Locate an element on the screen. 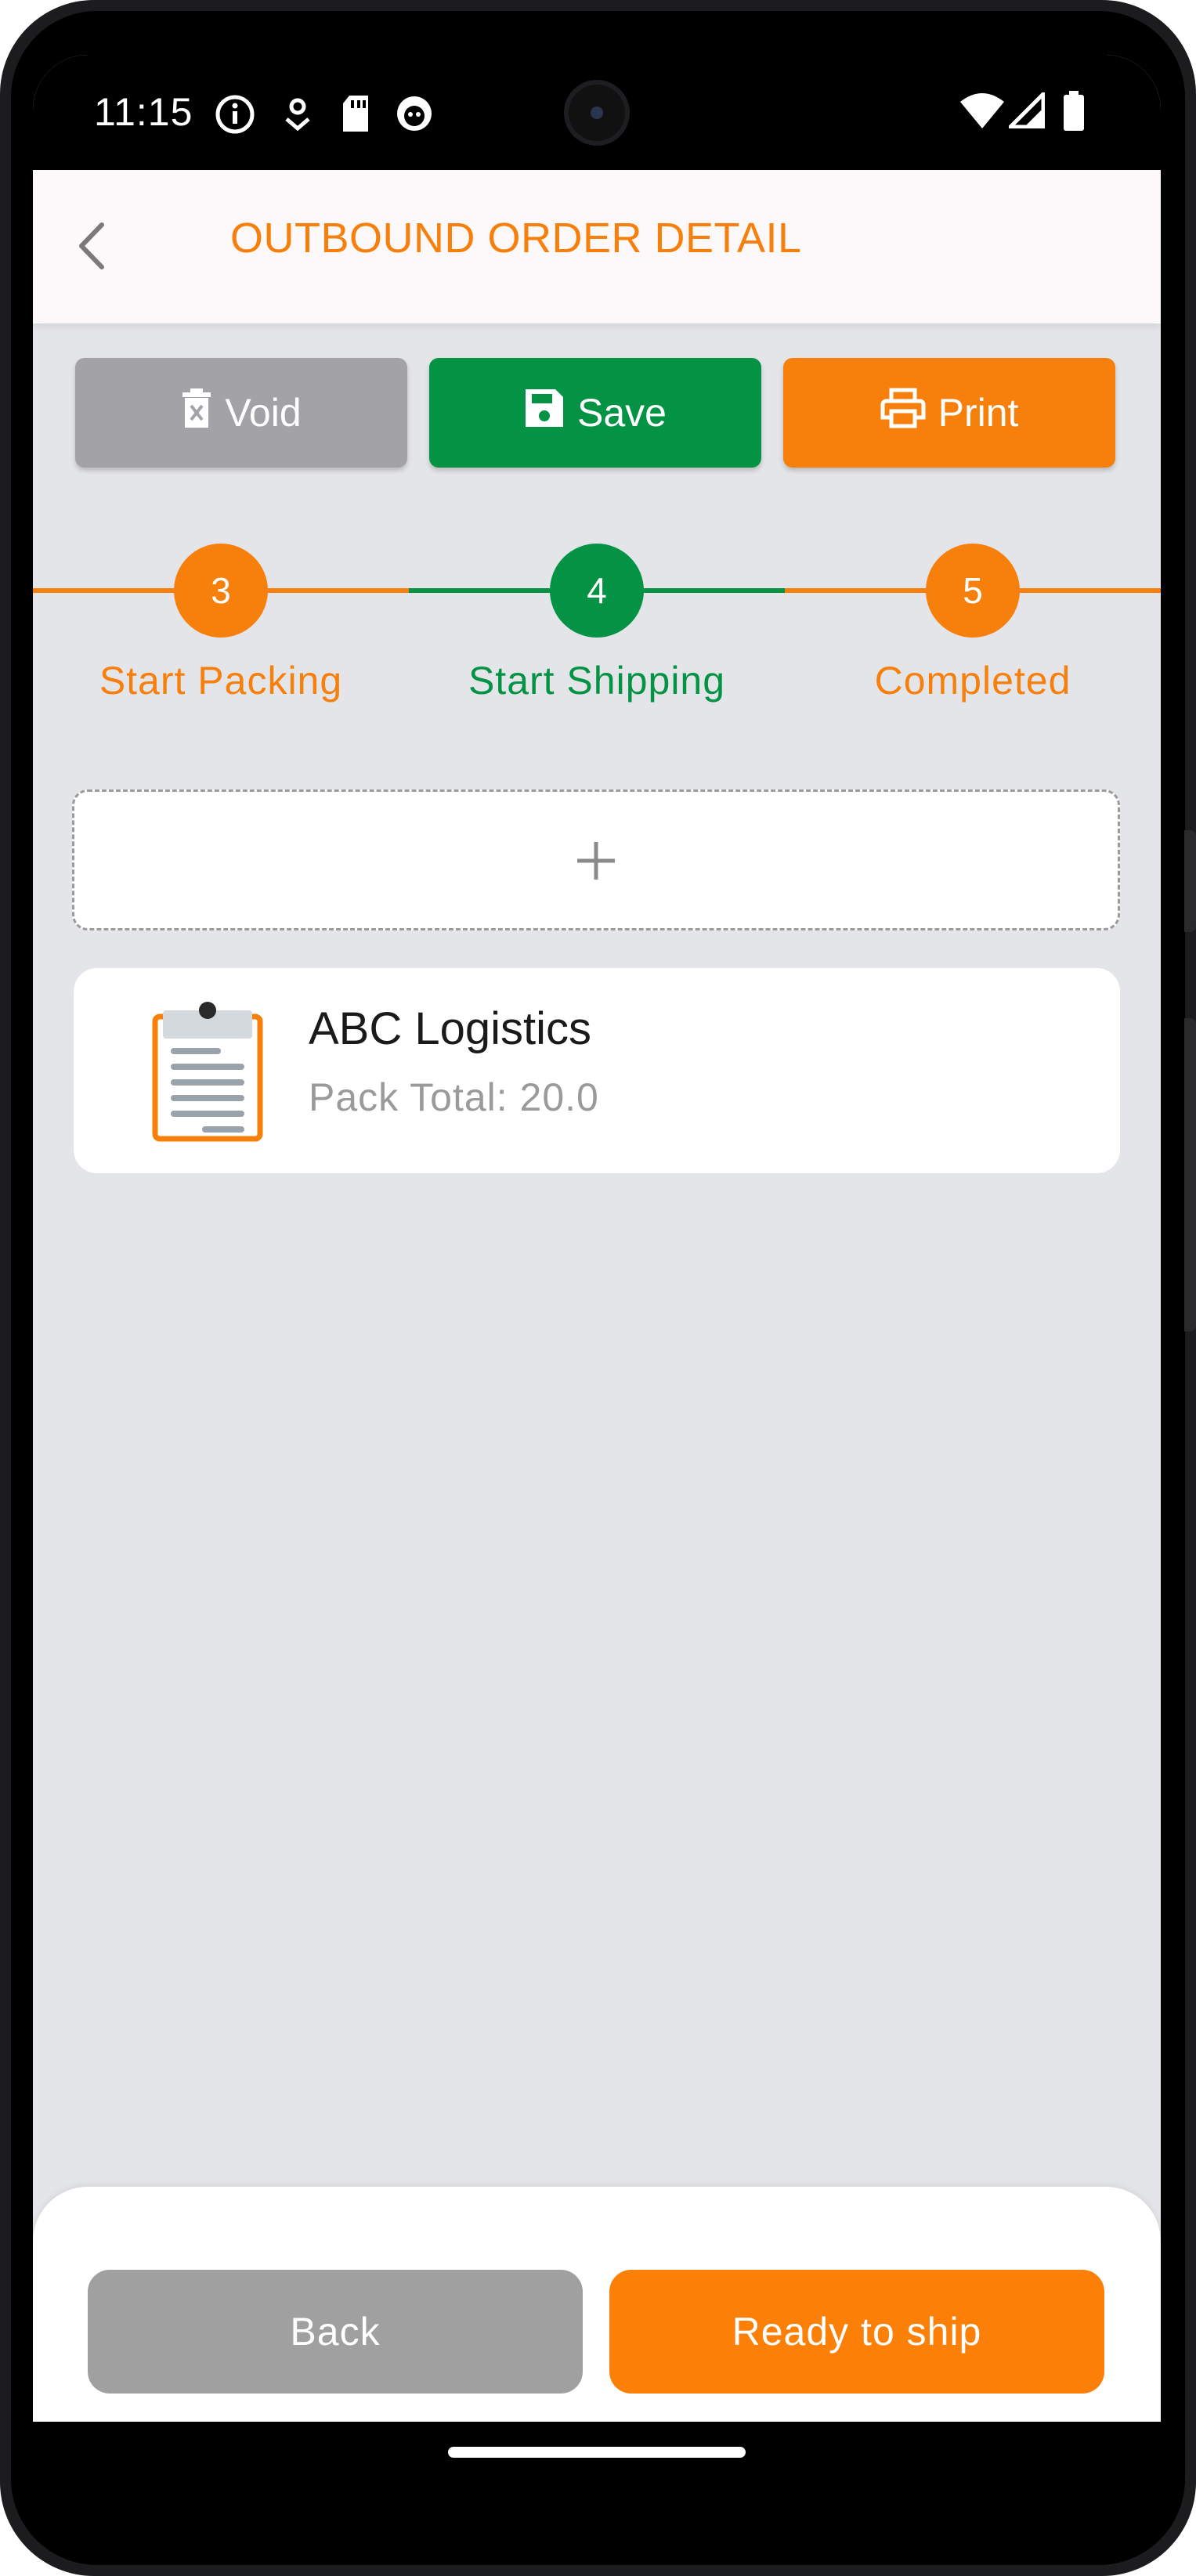 This screenshot has width=1196, height=2576. cat-face-icon is located at coordinates (414, 115).